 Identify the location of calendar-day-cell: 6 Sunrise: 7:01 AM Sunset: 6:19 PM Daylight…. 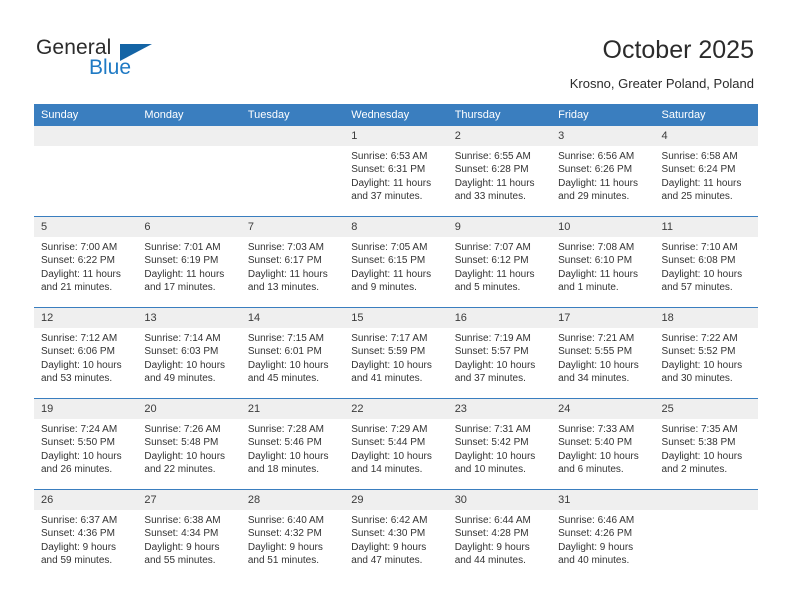
(189, 262).